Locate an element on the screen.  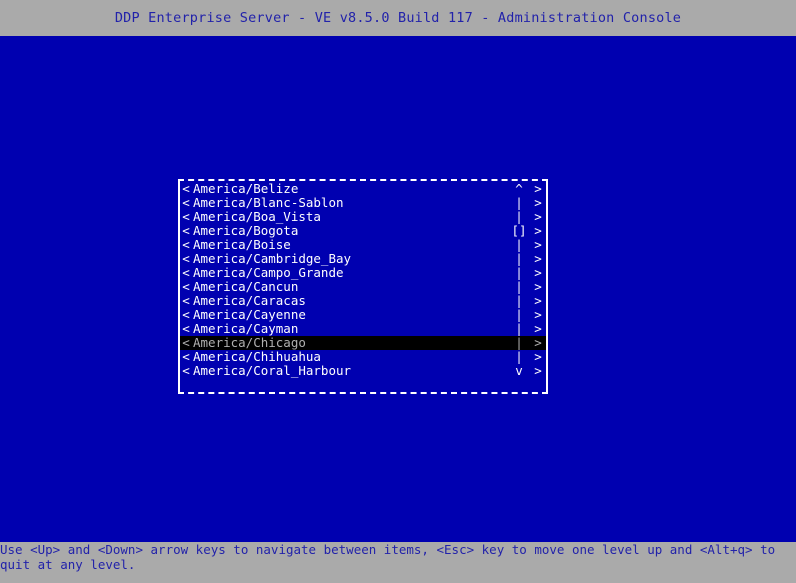
menu-item: < America/Bogota [] > is located at coordinates (363, 231).